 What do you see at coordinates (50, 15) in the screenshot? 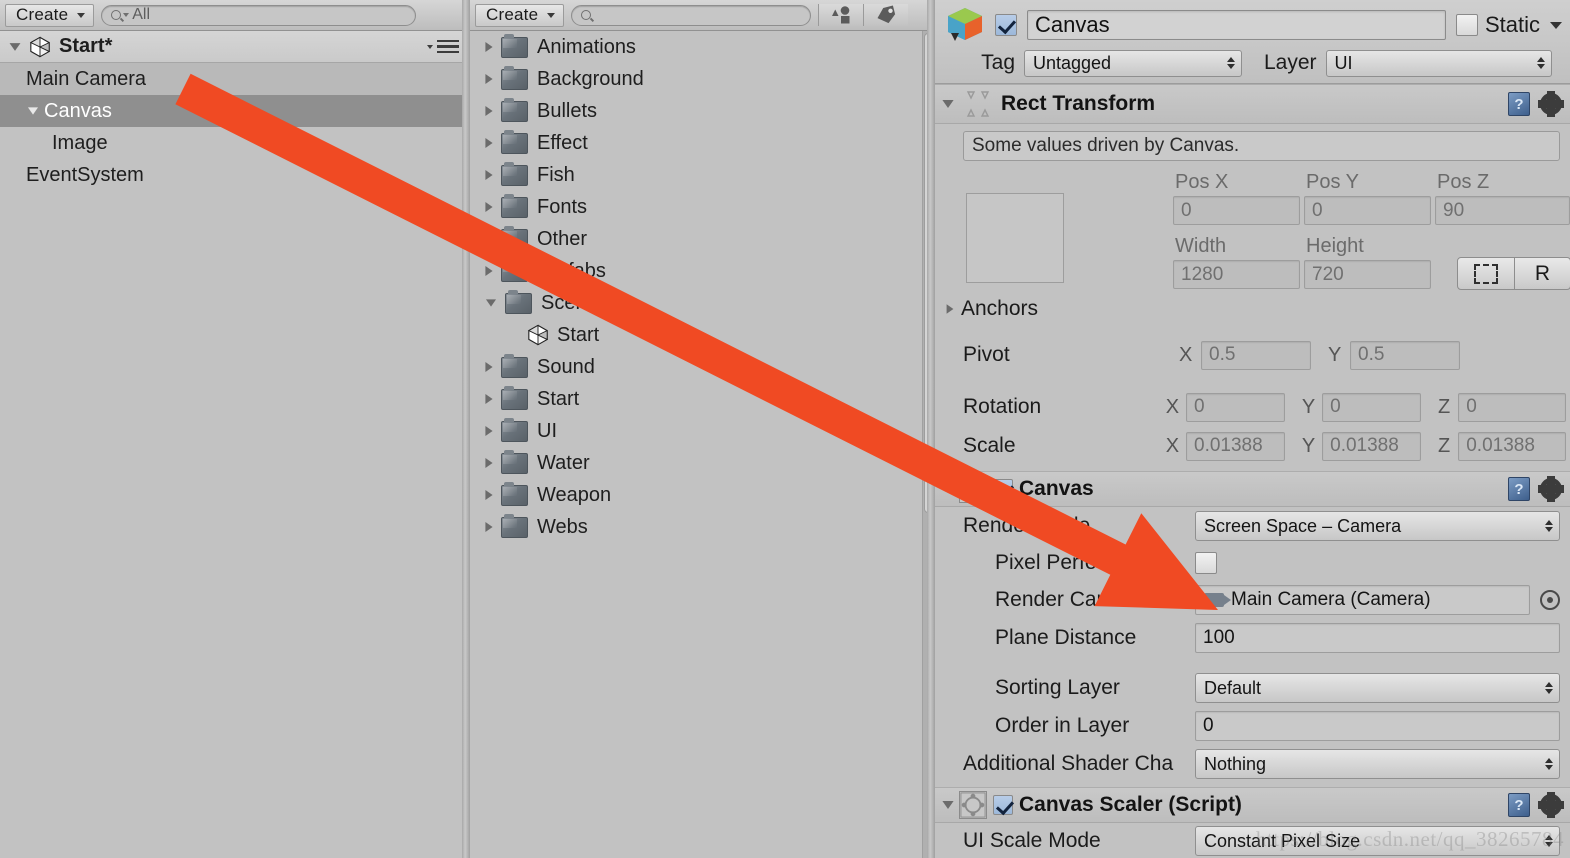
I see `hierarchy-create-button: Create` at bounding box center [50, 15].